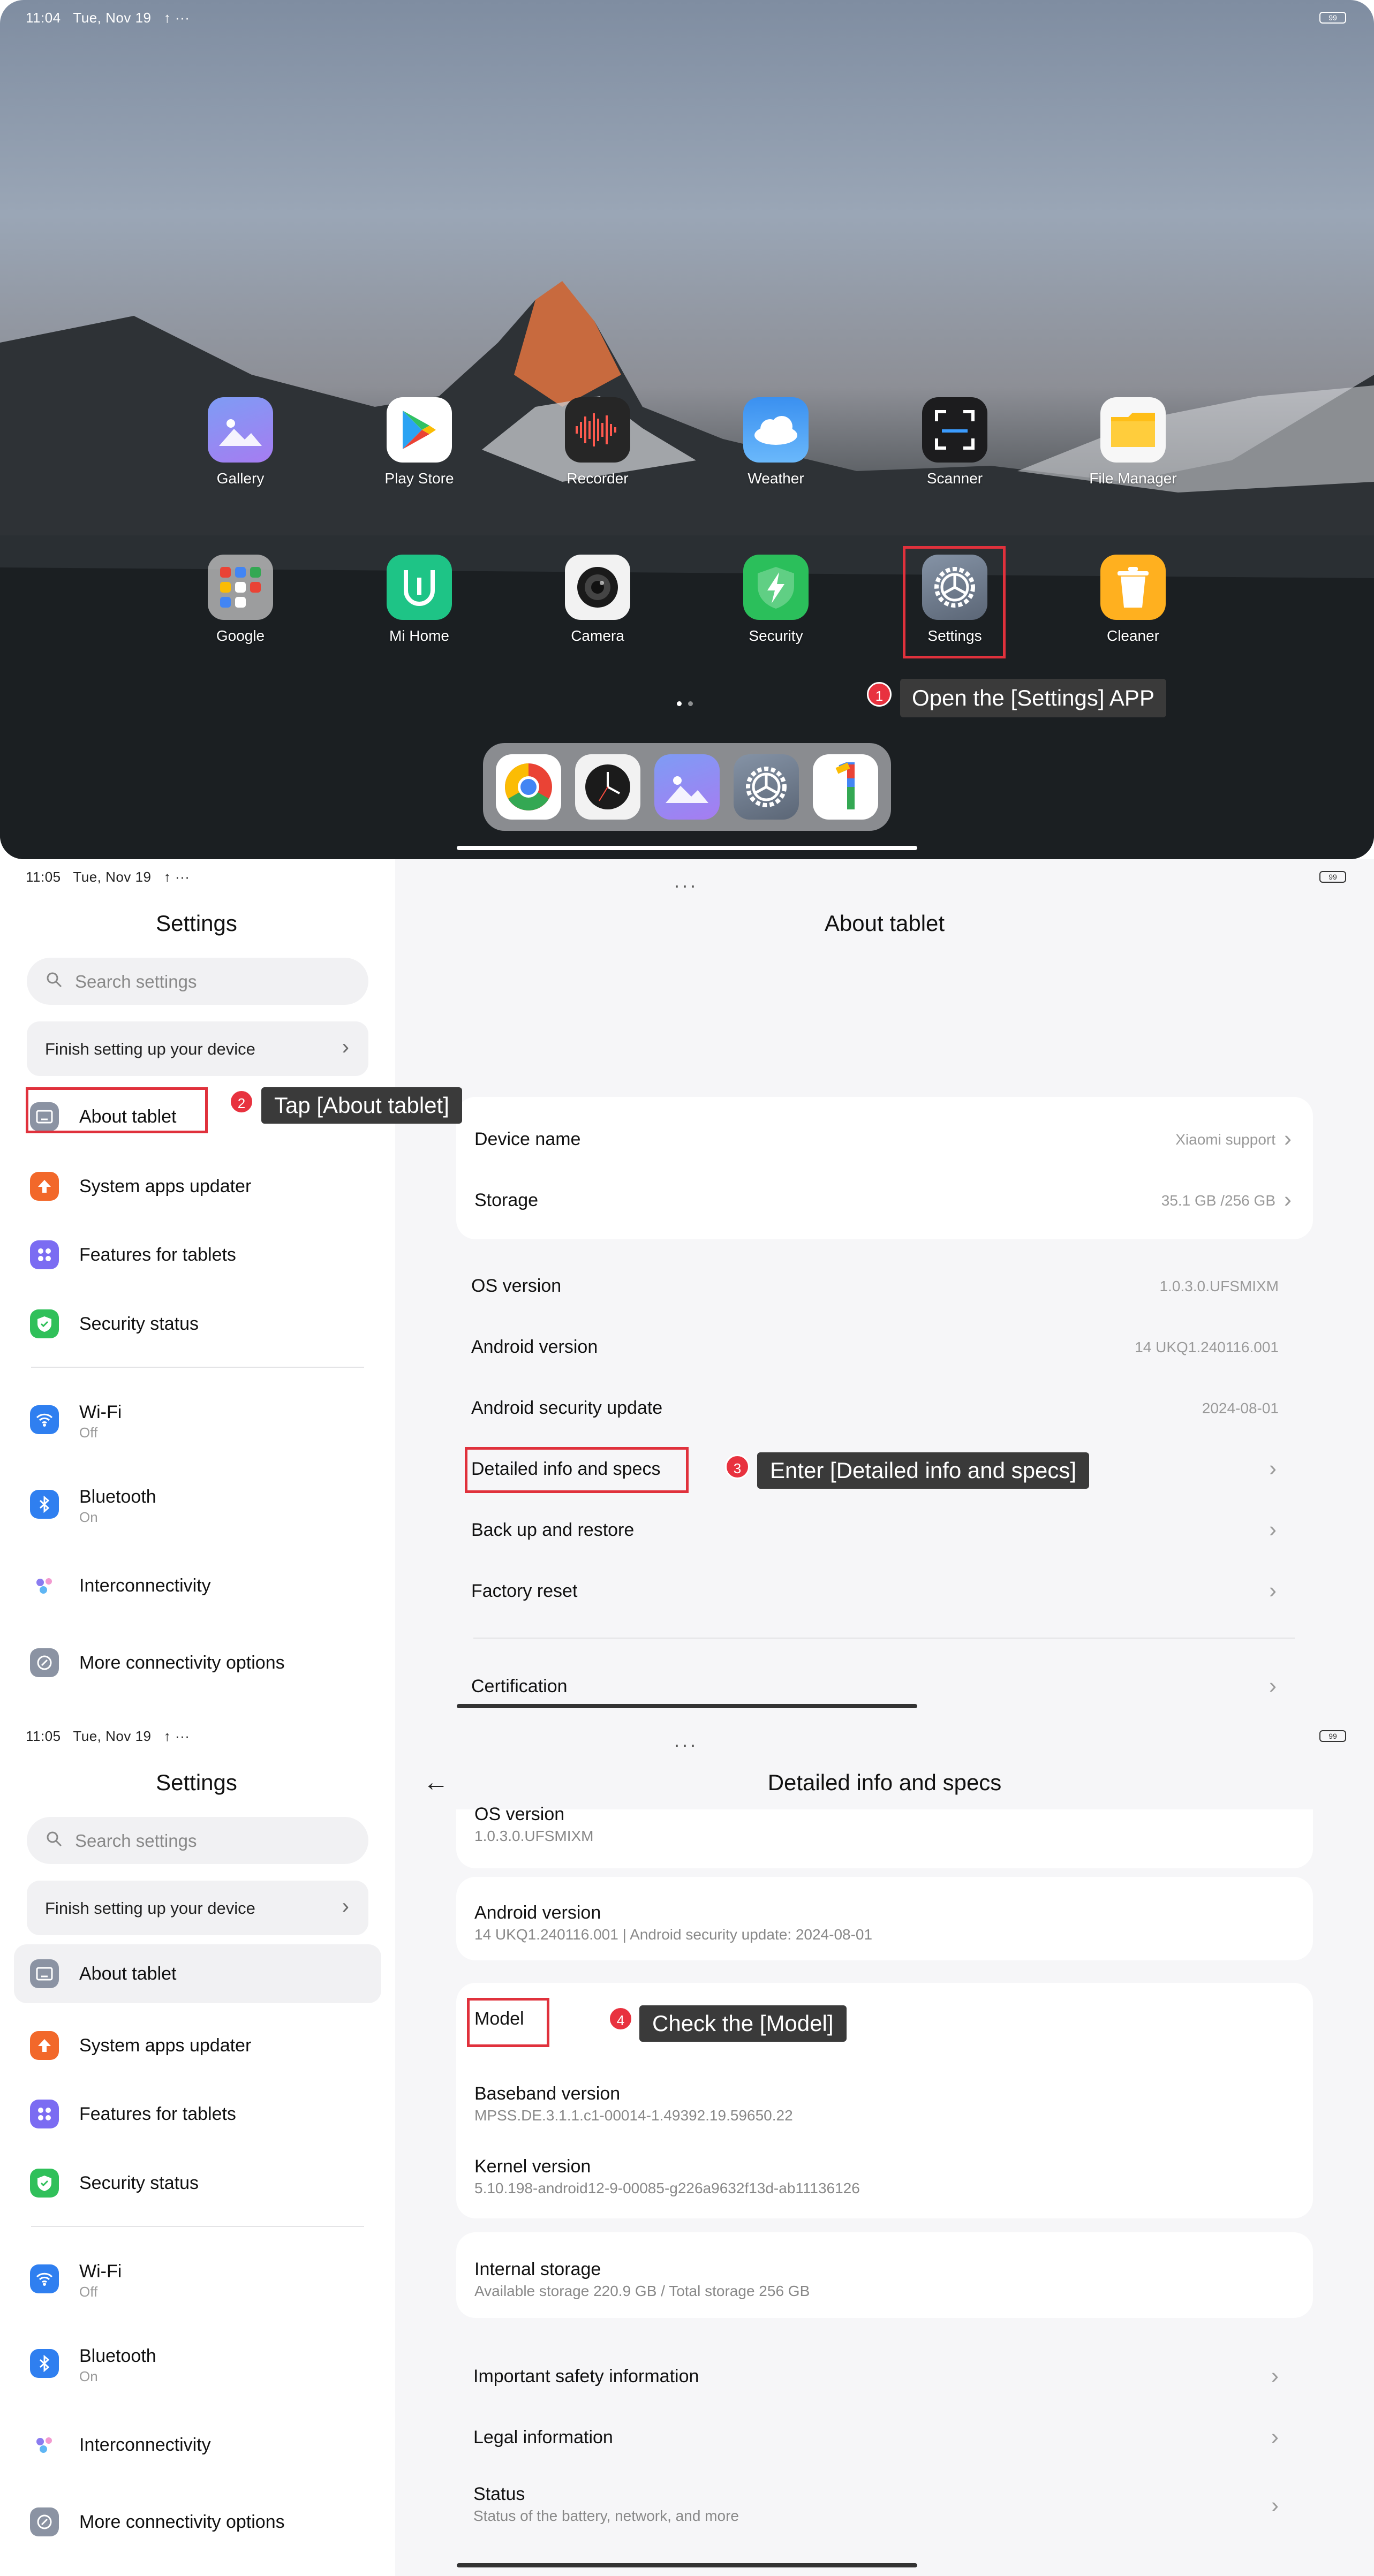 The image size is (1374, 2576). Describe the element at coordinates (743, 2023) in the screenshot. I see `instruction-tooltip-4: Check the [Model]` at that location.